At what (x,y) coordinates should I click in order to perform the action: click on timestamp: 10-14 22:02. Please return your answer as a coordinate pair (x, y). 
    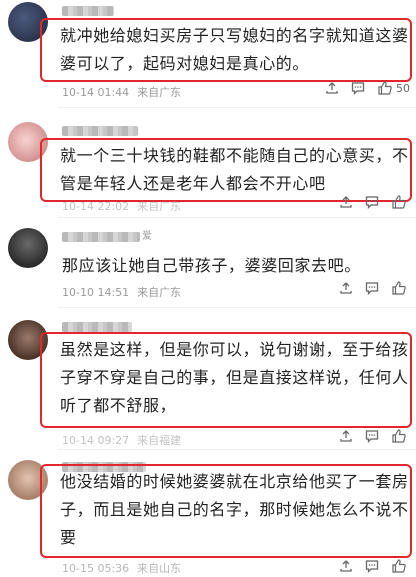
    Looking at the image, I should click on (96, 206).